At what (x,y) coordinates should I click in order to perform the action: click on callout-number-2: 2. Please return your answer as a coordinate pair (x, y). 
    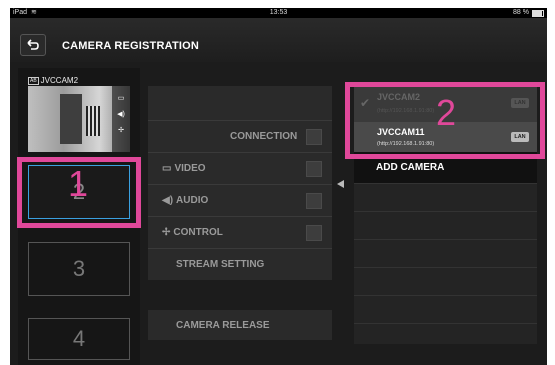
    Looking at the image, I should click on (446, 112).